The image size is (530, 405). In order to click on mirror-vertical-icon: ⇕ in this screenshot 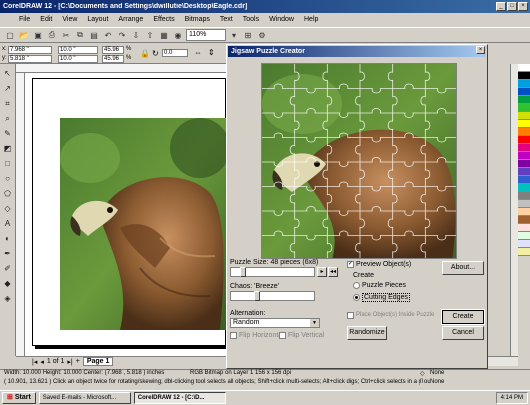, I will do `click(211, 52)`.